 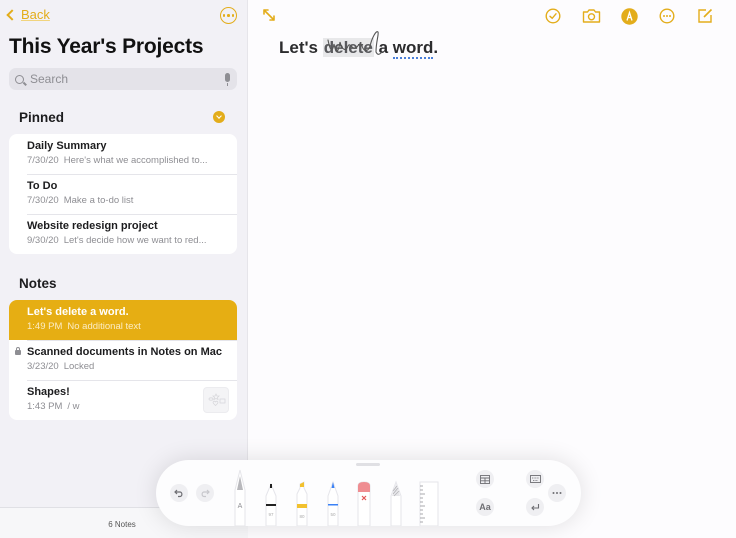 I want to click on return-button, so click(x=535, y=507).